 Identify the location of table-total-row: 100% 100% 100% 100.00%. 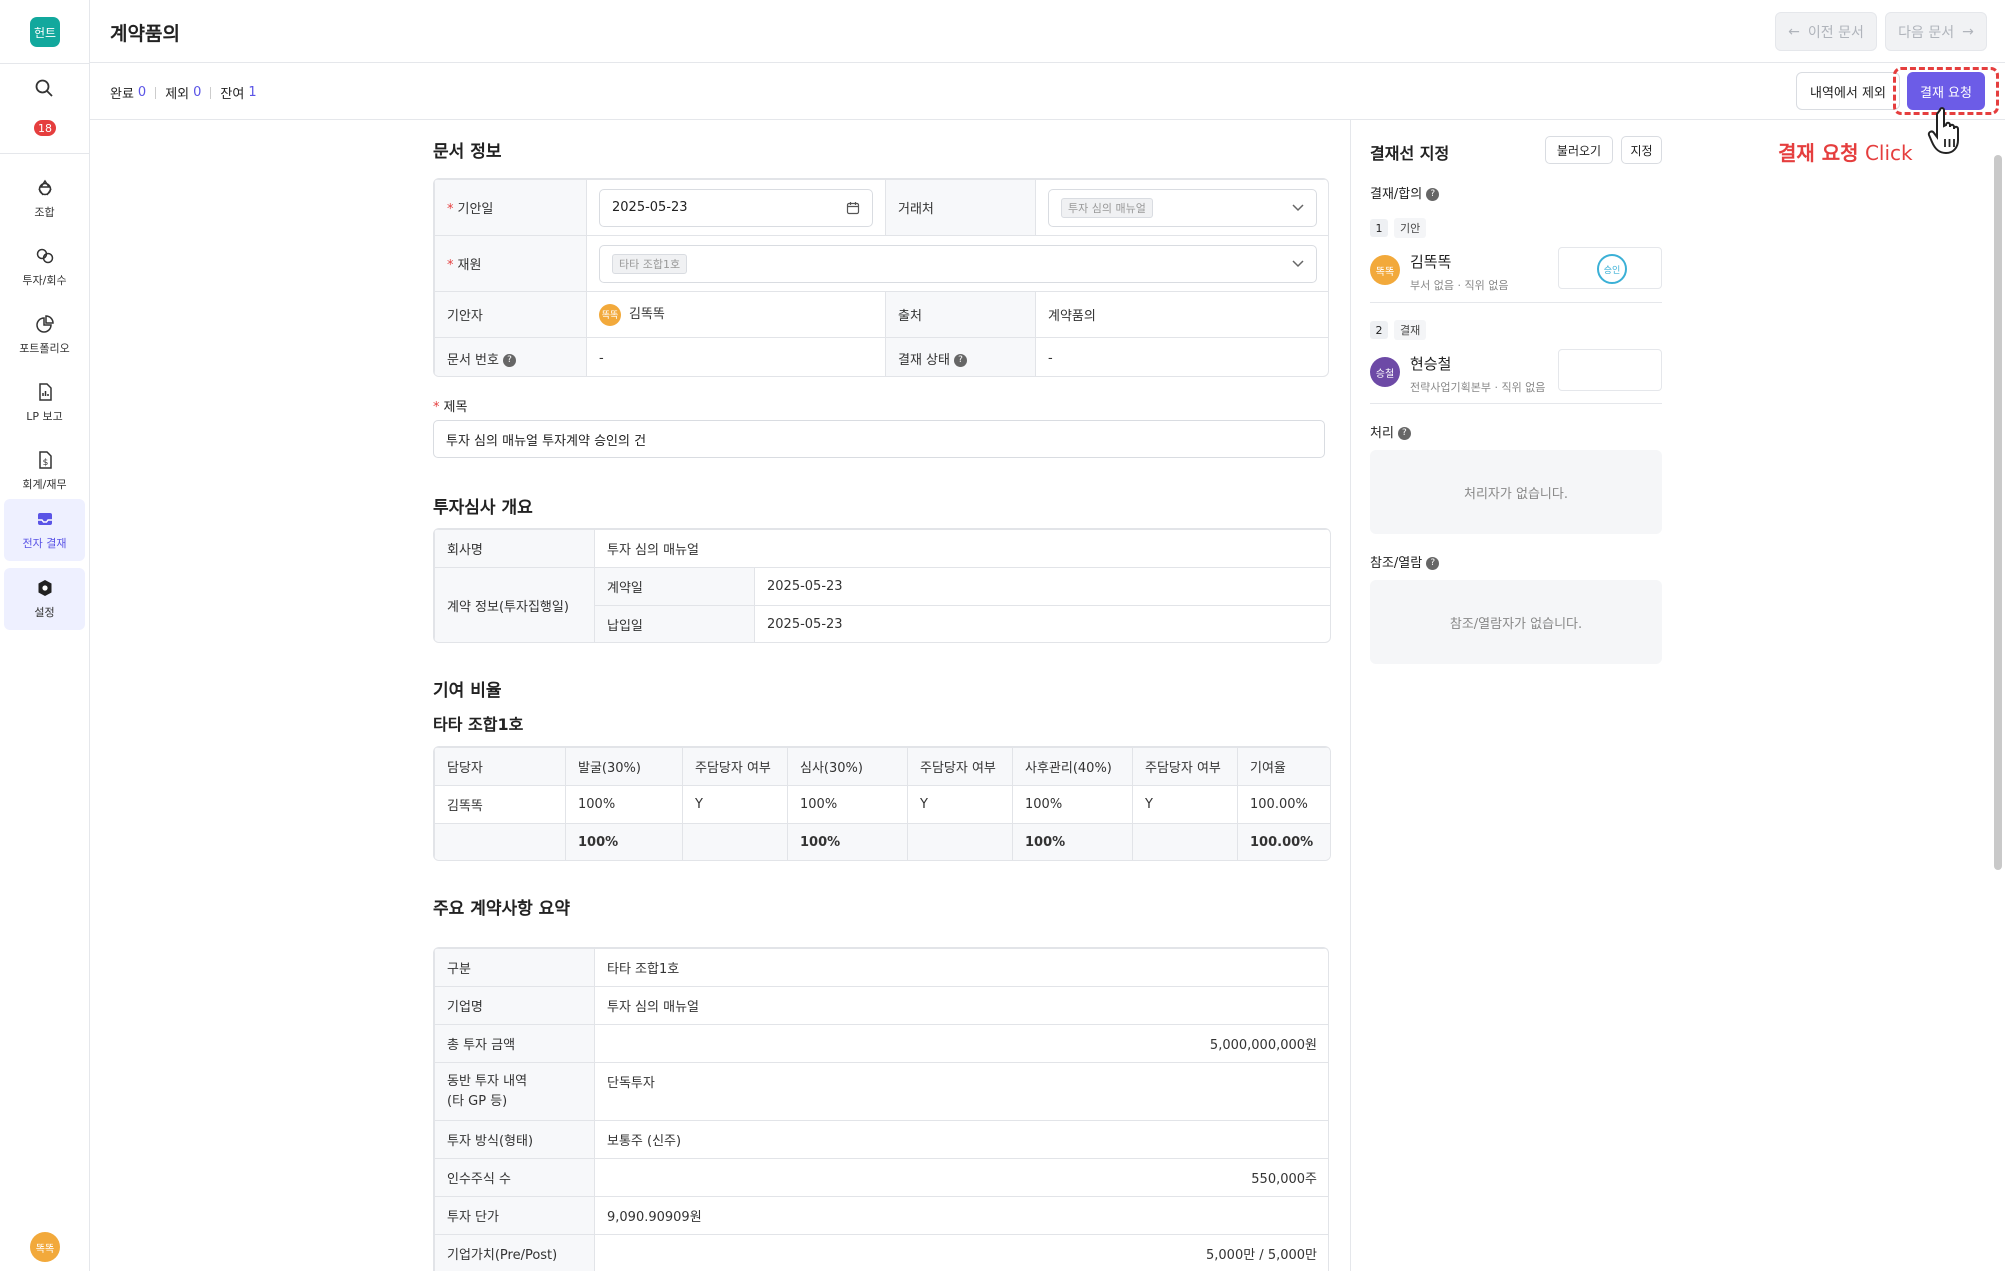
(882, 841).